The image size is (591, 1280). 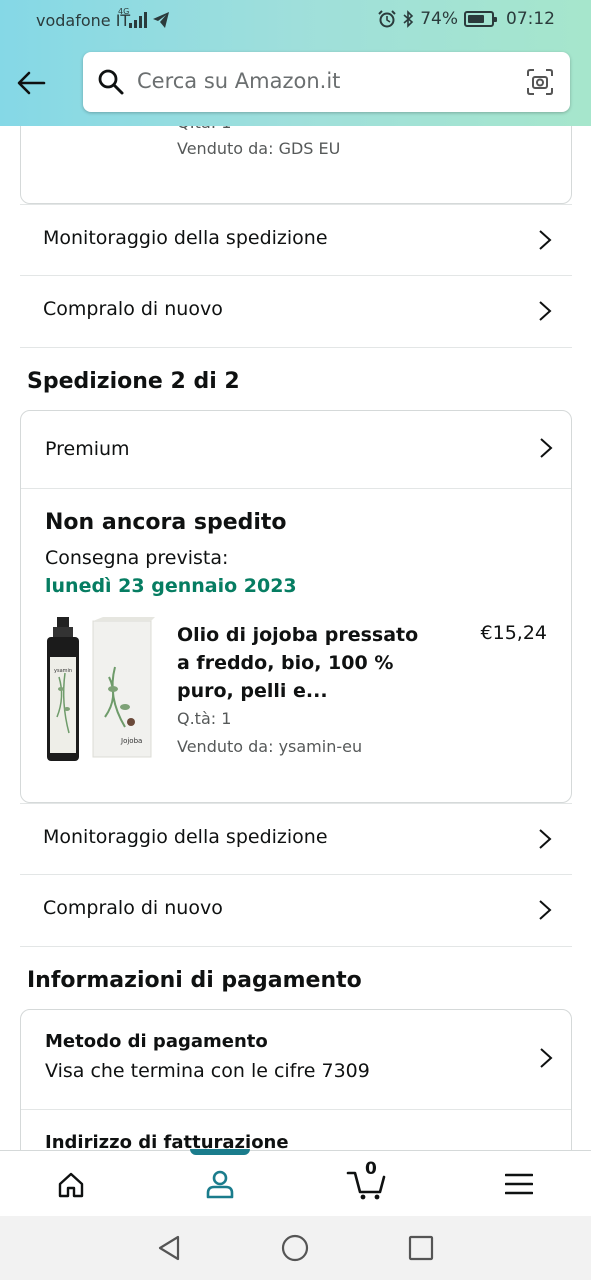 I want to click on tracking-row-shipment1: Monitoraggio della spedizione, so click(x=296, y=240).